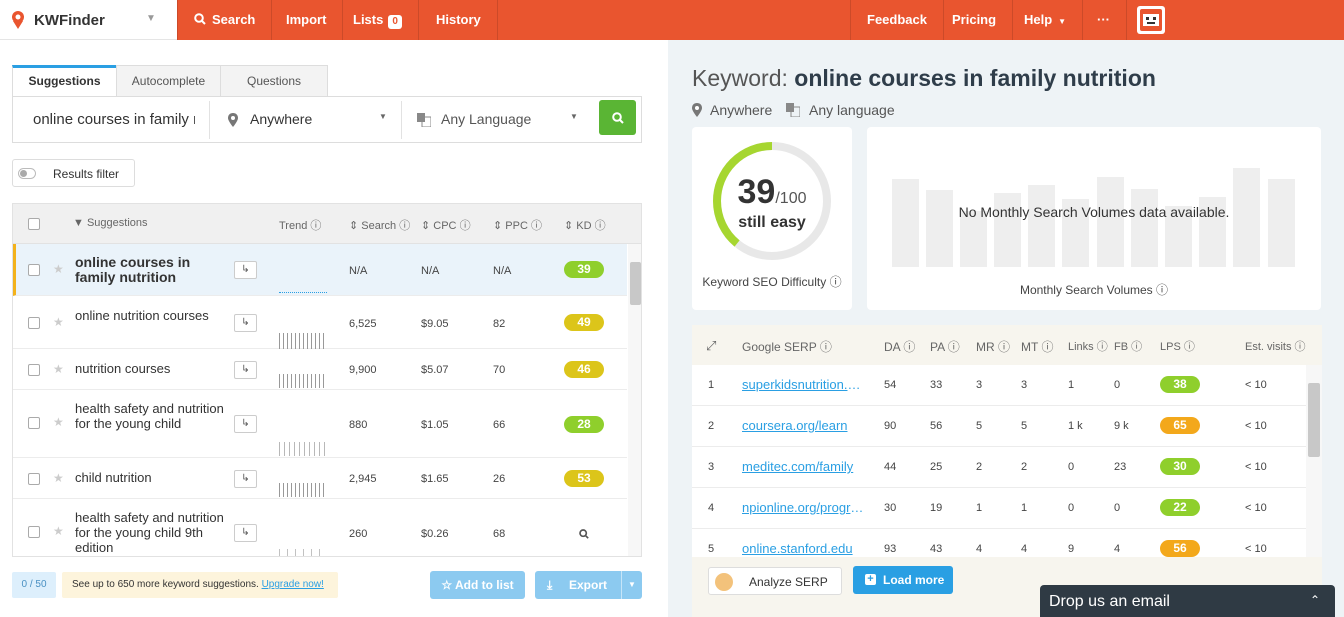 This screenshot has height=617, width=1344. I want to click on upgrade-link: Upgrade now!, so click(293, 584).